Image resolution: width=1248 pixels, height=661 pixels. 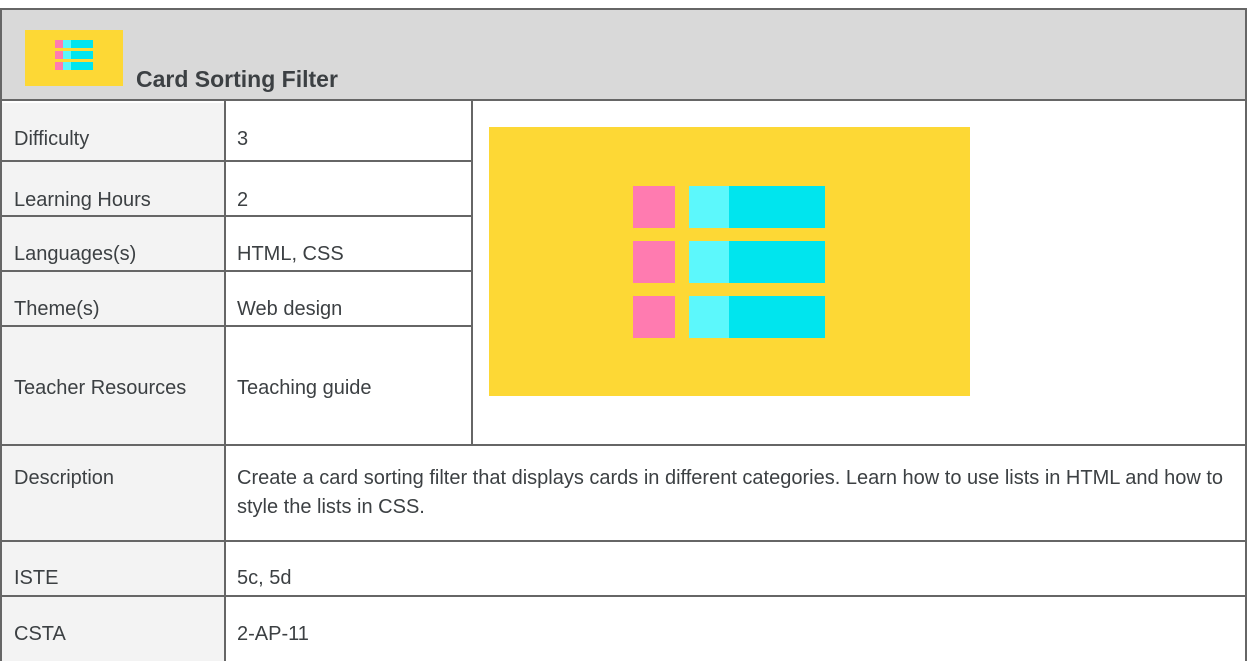 What do you see at coordinates (74, 55) in the screenshot?
I see `card-list-icon-graphic` at bounding box center [74, 55].